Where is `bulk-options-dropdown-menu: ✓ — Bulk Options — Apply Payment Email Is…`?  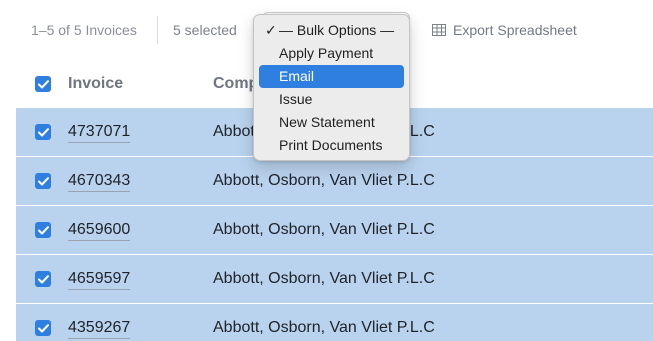 bulk-options-dropdown-menu: ✓ — Bulk Options — Apply Payment Email Is… is located at coordinates (331, 87).